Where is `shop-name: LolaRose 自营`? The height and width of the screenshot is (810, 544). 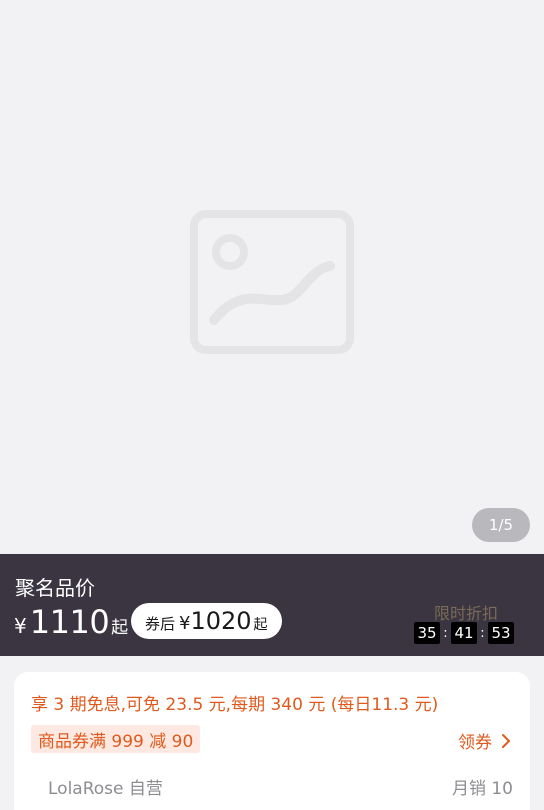 shop-name: LolaRose 自营 is located at coordinates (105, 786).